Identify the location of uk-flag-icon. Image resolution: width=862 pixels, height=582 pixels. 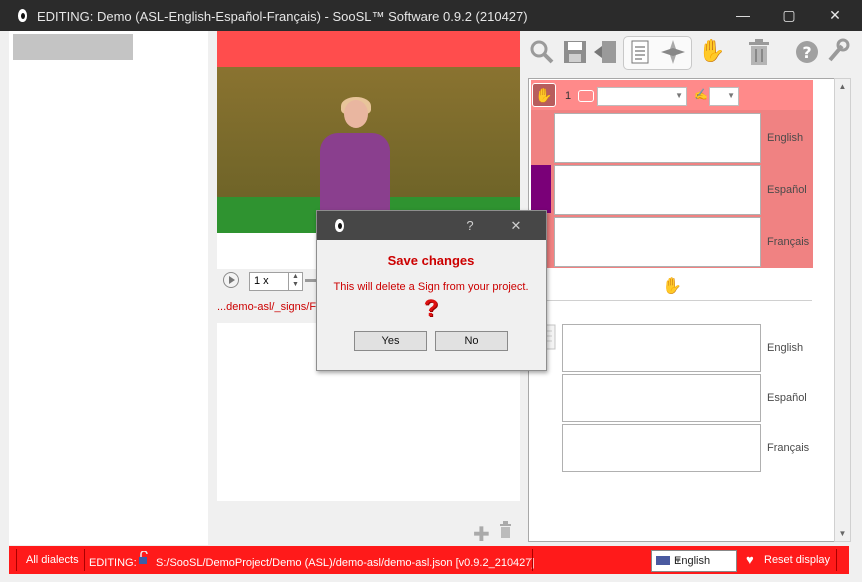
(663, 560).